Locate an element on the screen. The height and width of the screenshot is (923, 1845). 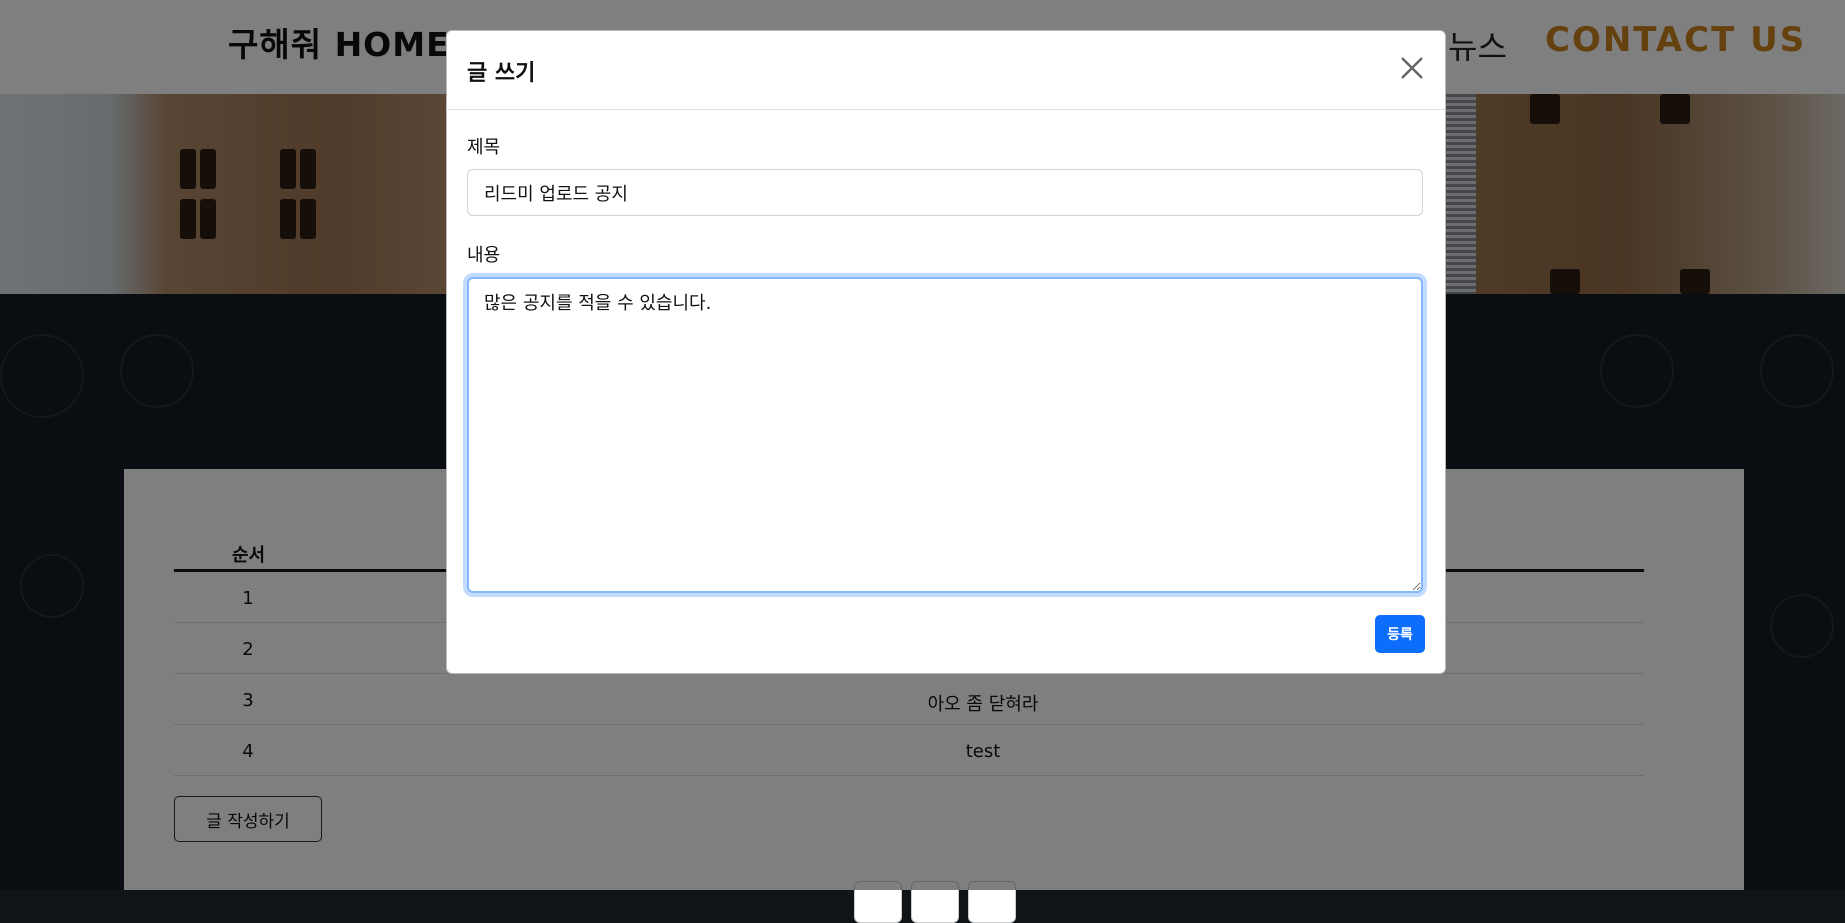
subject-input is located at coordinates (945, 192).